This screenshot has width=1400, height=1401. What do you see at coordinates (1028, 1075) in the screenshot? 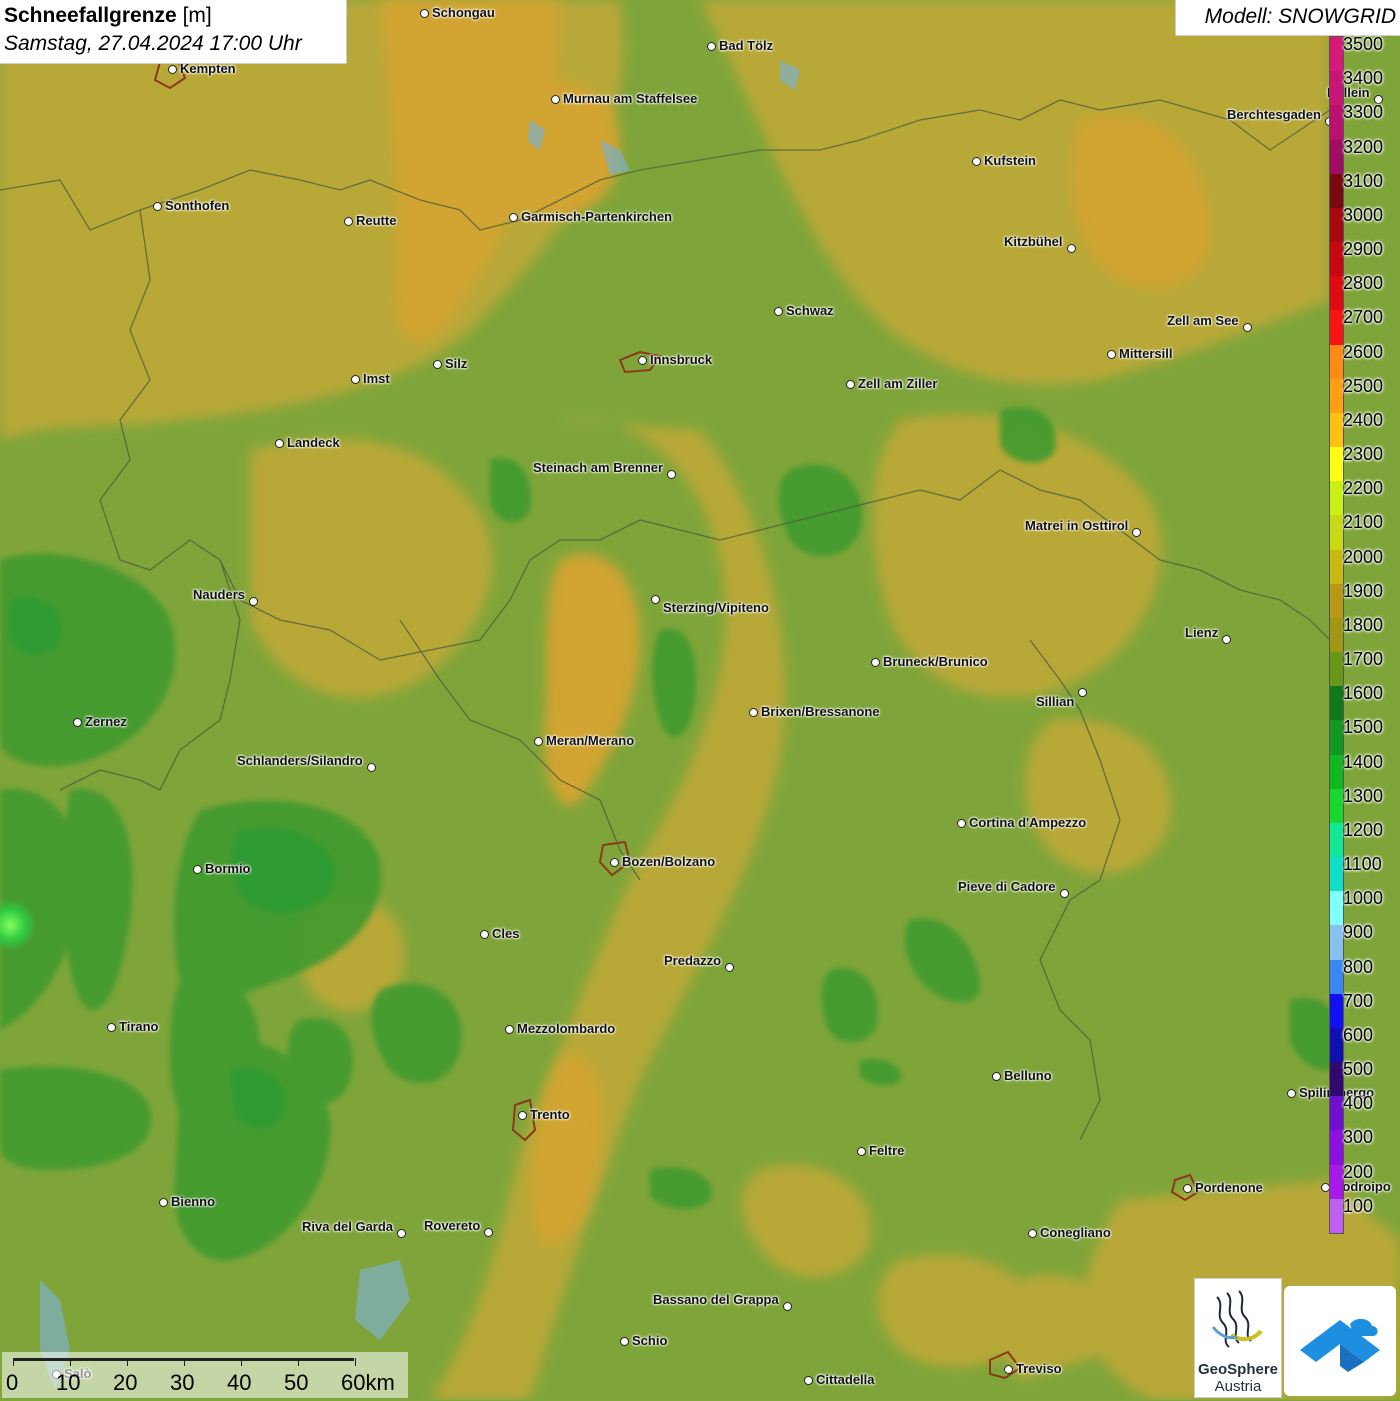
I see `city-label: Belluno` at bounding box center [1028, 1075].